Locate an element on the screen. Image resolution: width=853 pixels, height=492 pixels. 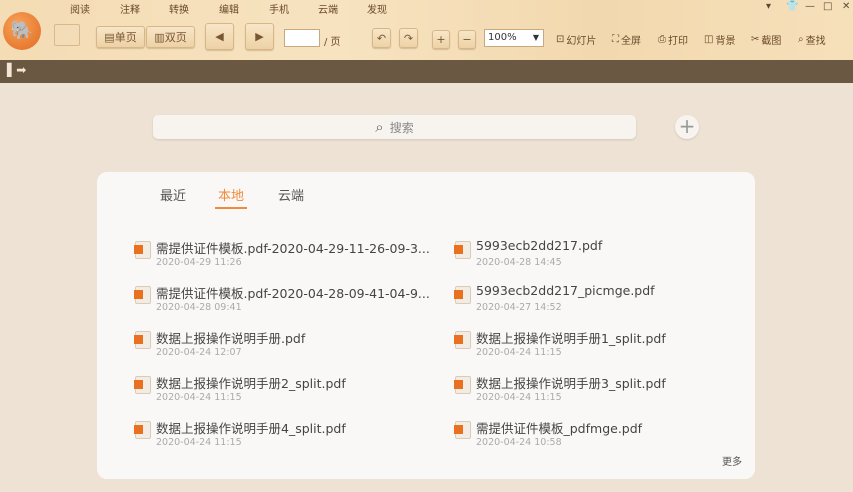
undo-button: ↶ is located at coordinates (381, 38).